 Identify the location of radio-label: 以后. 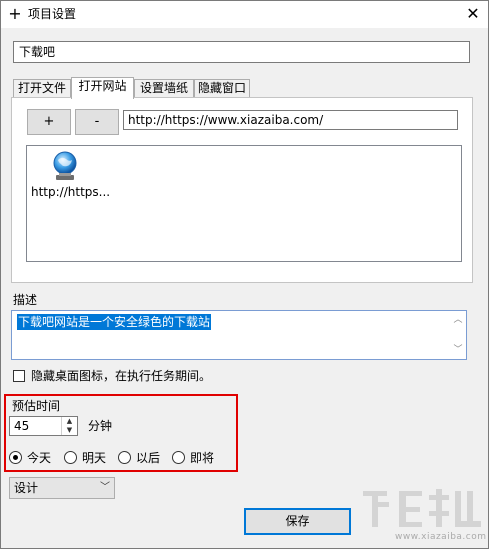
(148, 458).